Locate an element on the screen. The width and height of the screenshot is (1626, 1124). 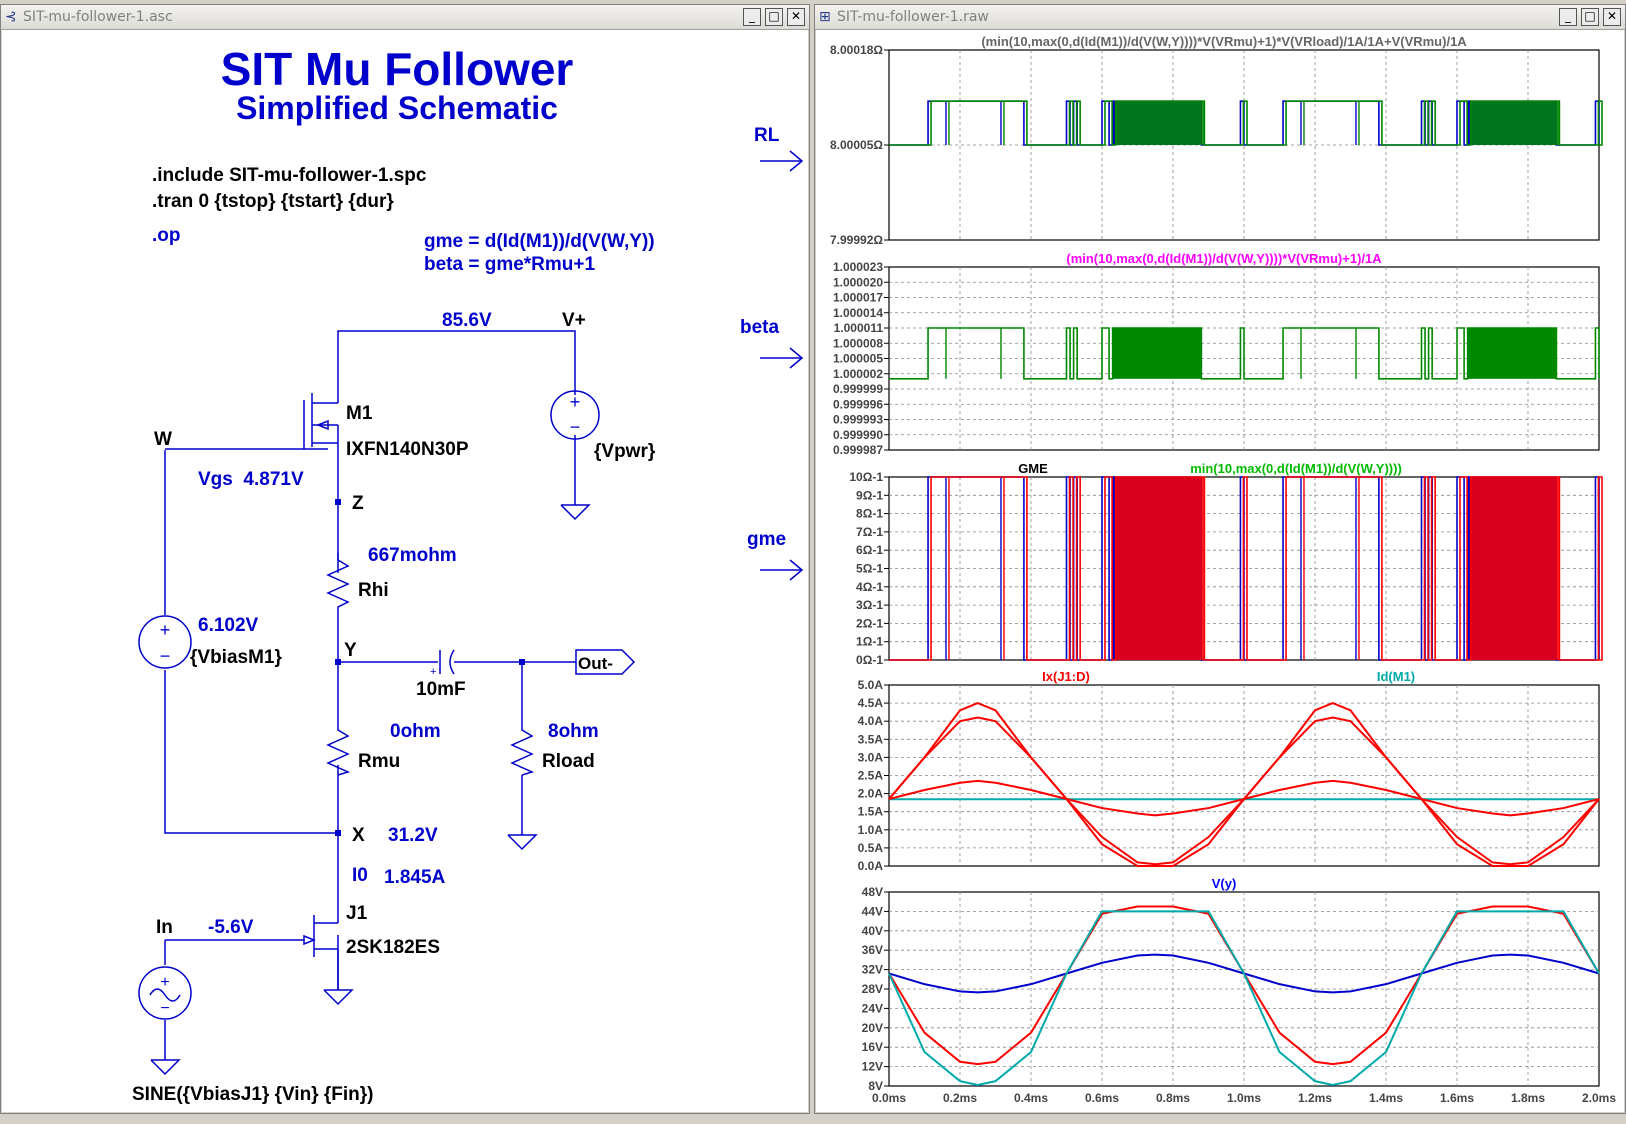
schematic-window-title: SIT-mu-follower-1.asc is located at coordinates (98, 17).